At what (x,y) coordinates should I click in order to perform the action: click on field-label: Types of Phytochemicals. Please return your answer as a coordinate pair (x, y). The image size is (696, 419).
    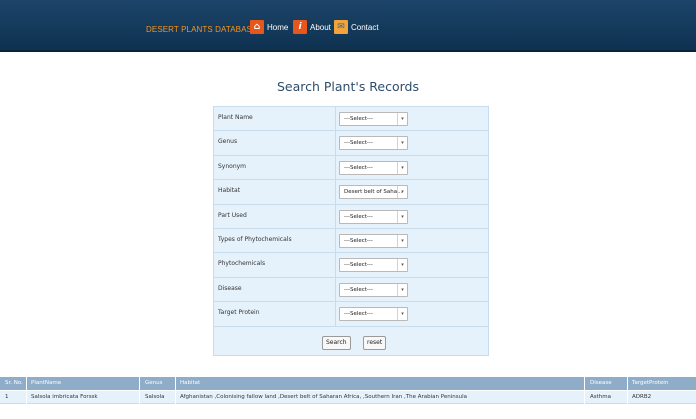
    Looking at the image, I should click on (255, 239).